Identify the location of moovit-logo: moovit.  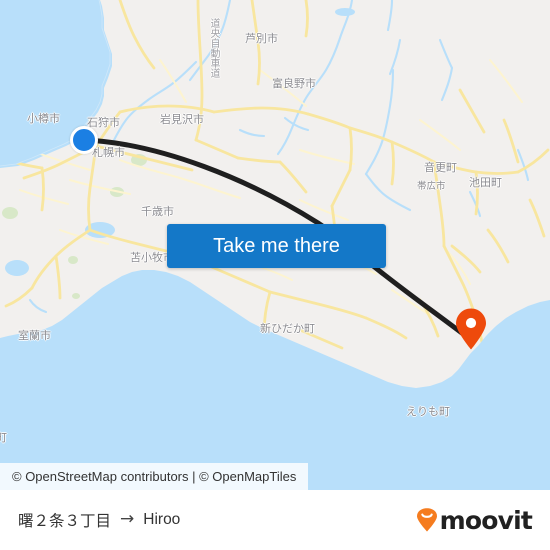
(474, 520).